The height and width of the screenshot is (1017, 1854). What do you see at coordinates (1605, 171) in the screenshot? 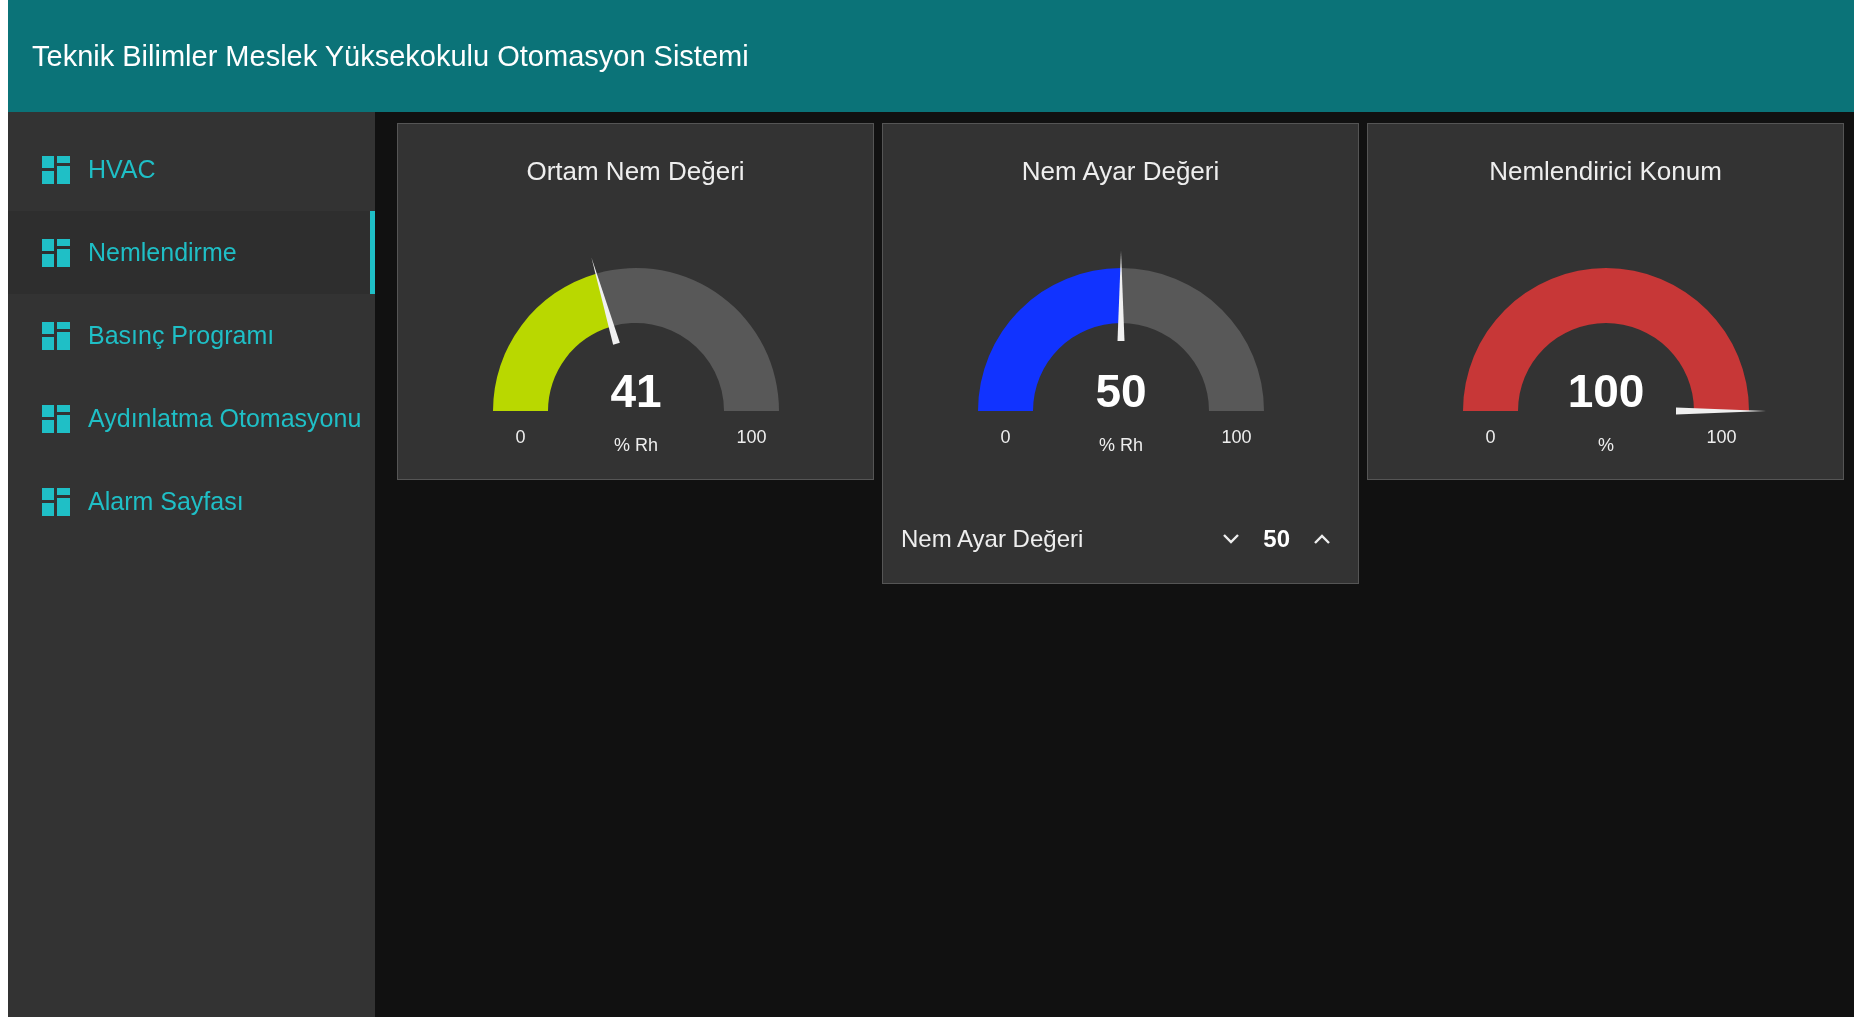
I see `card-title: Nemlendirici Konum` at bounding box center [1605, 171].